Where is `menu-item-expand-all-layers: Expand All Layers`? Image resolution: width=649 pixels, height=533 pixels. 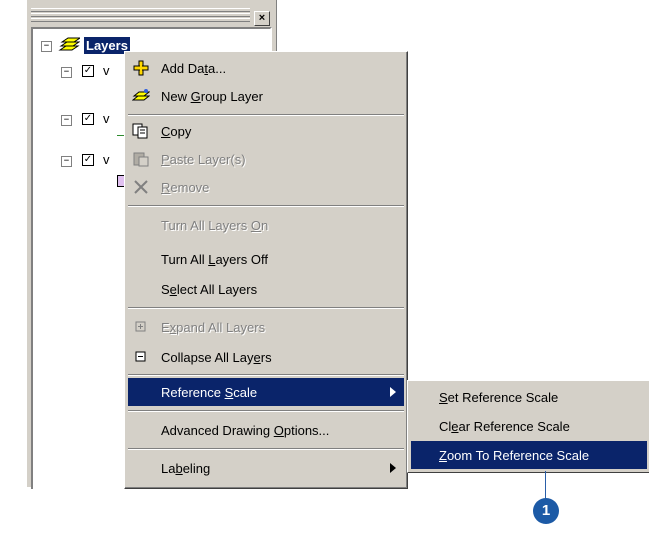 menu-item-expand-all-layers: Expand All Layers is located at coordinates (266, 327).